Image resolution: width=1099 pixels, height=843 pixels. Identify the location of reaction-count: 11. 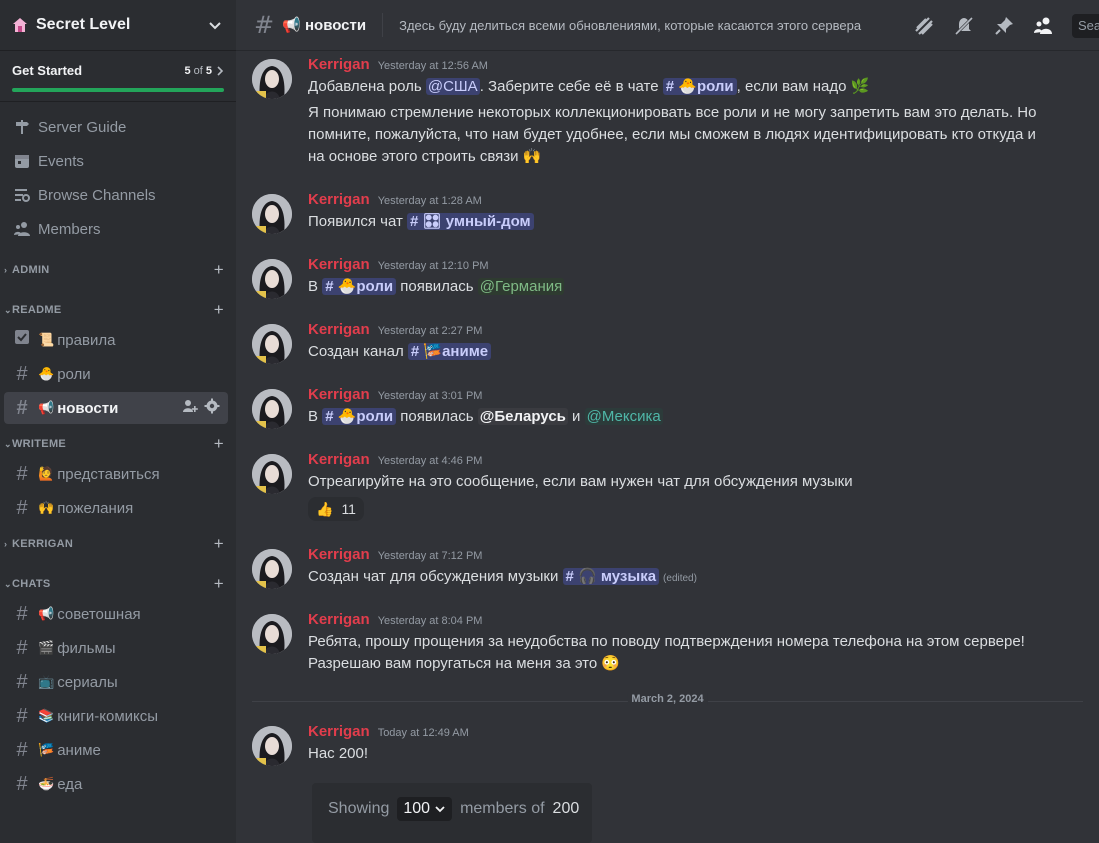
(348, 509).